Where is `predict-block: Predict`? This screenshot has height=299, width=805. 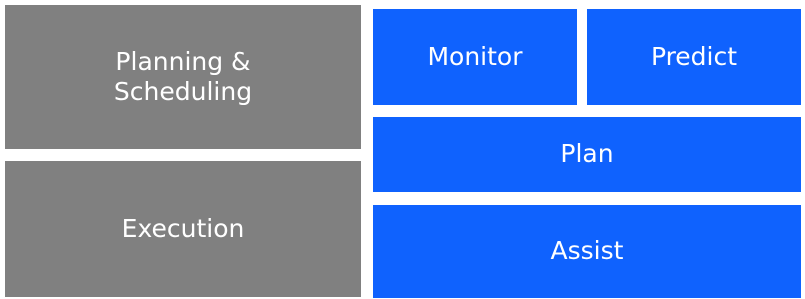
predict-block: Predict is located at coordinates (694, 57).